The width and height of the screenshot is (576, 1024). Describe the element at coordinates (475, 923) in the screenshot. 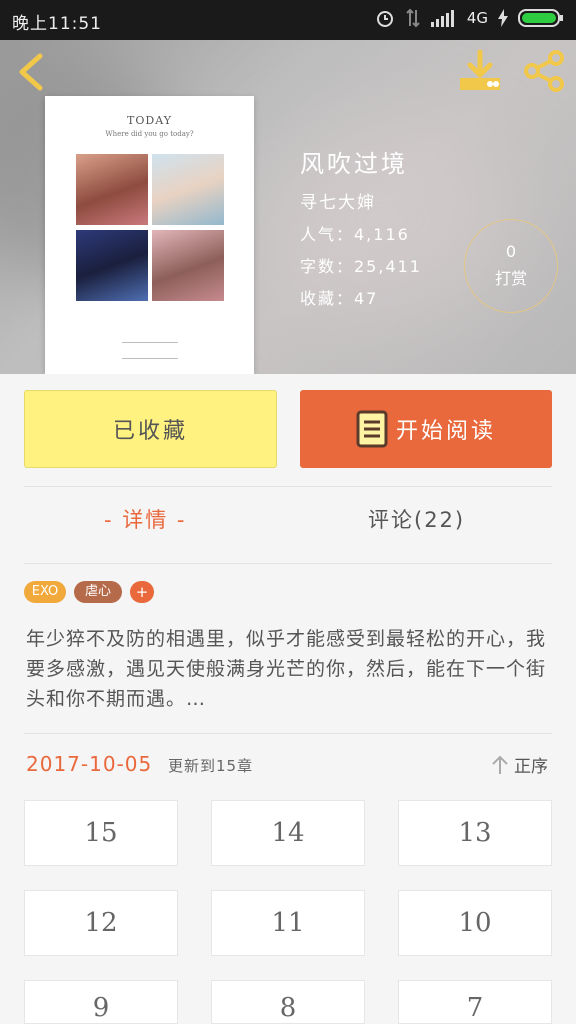

I see `chapter-button: 10` at that location.